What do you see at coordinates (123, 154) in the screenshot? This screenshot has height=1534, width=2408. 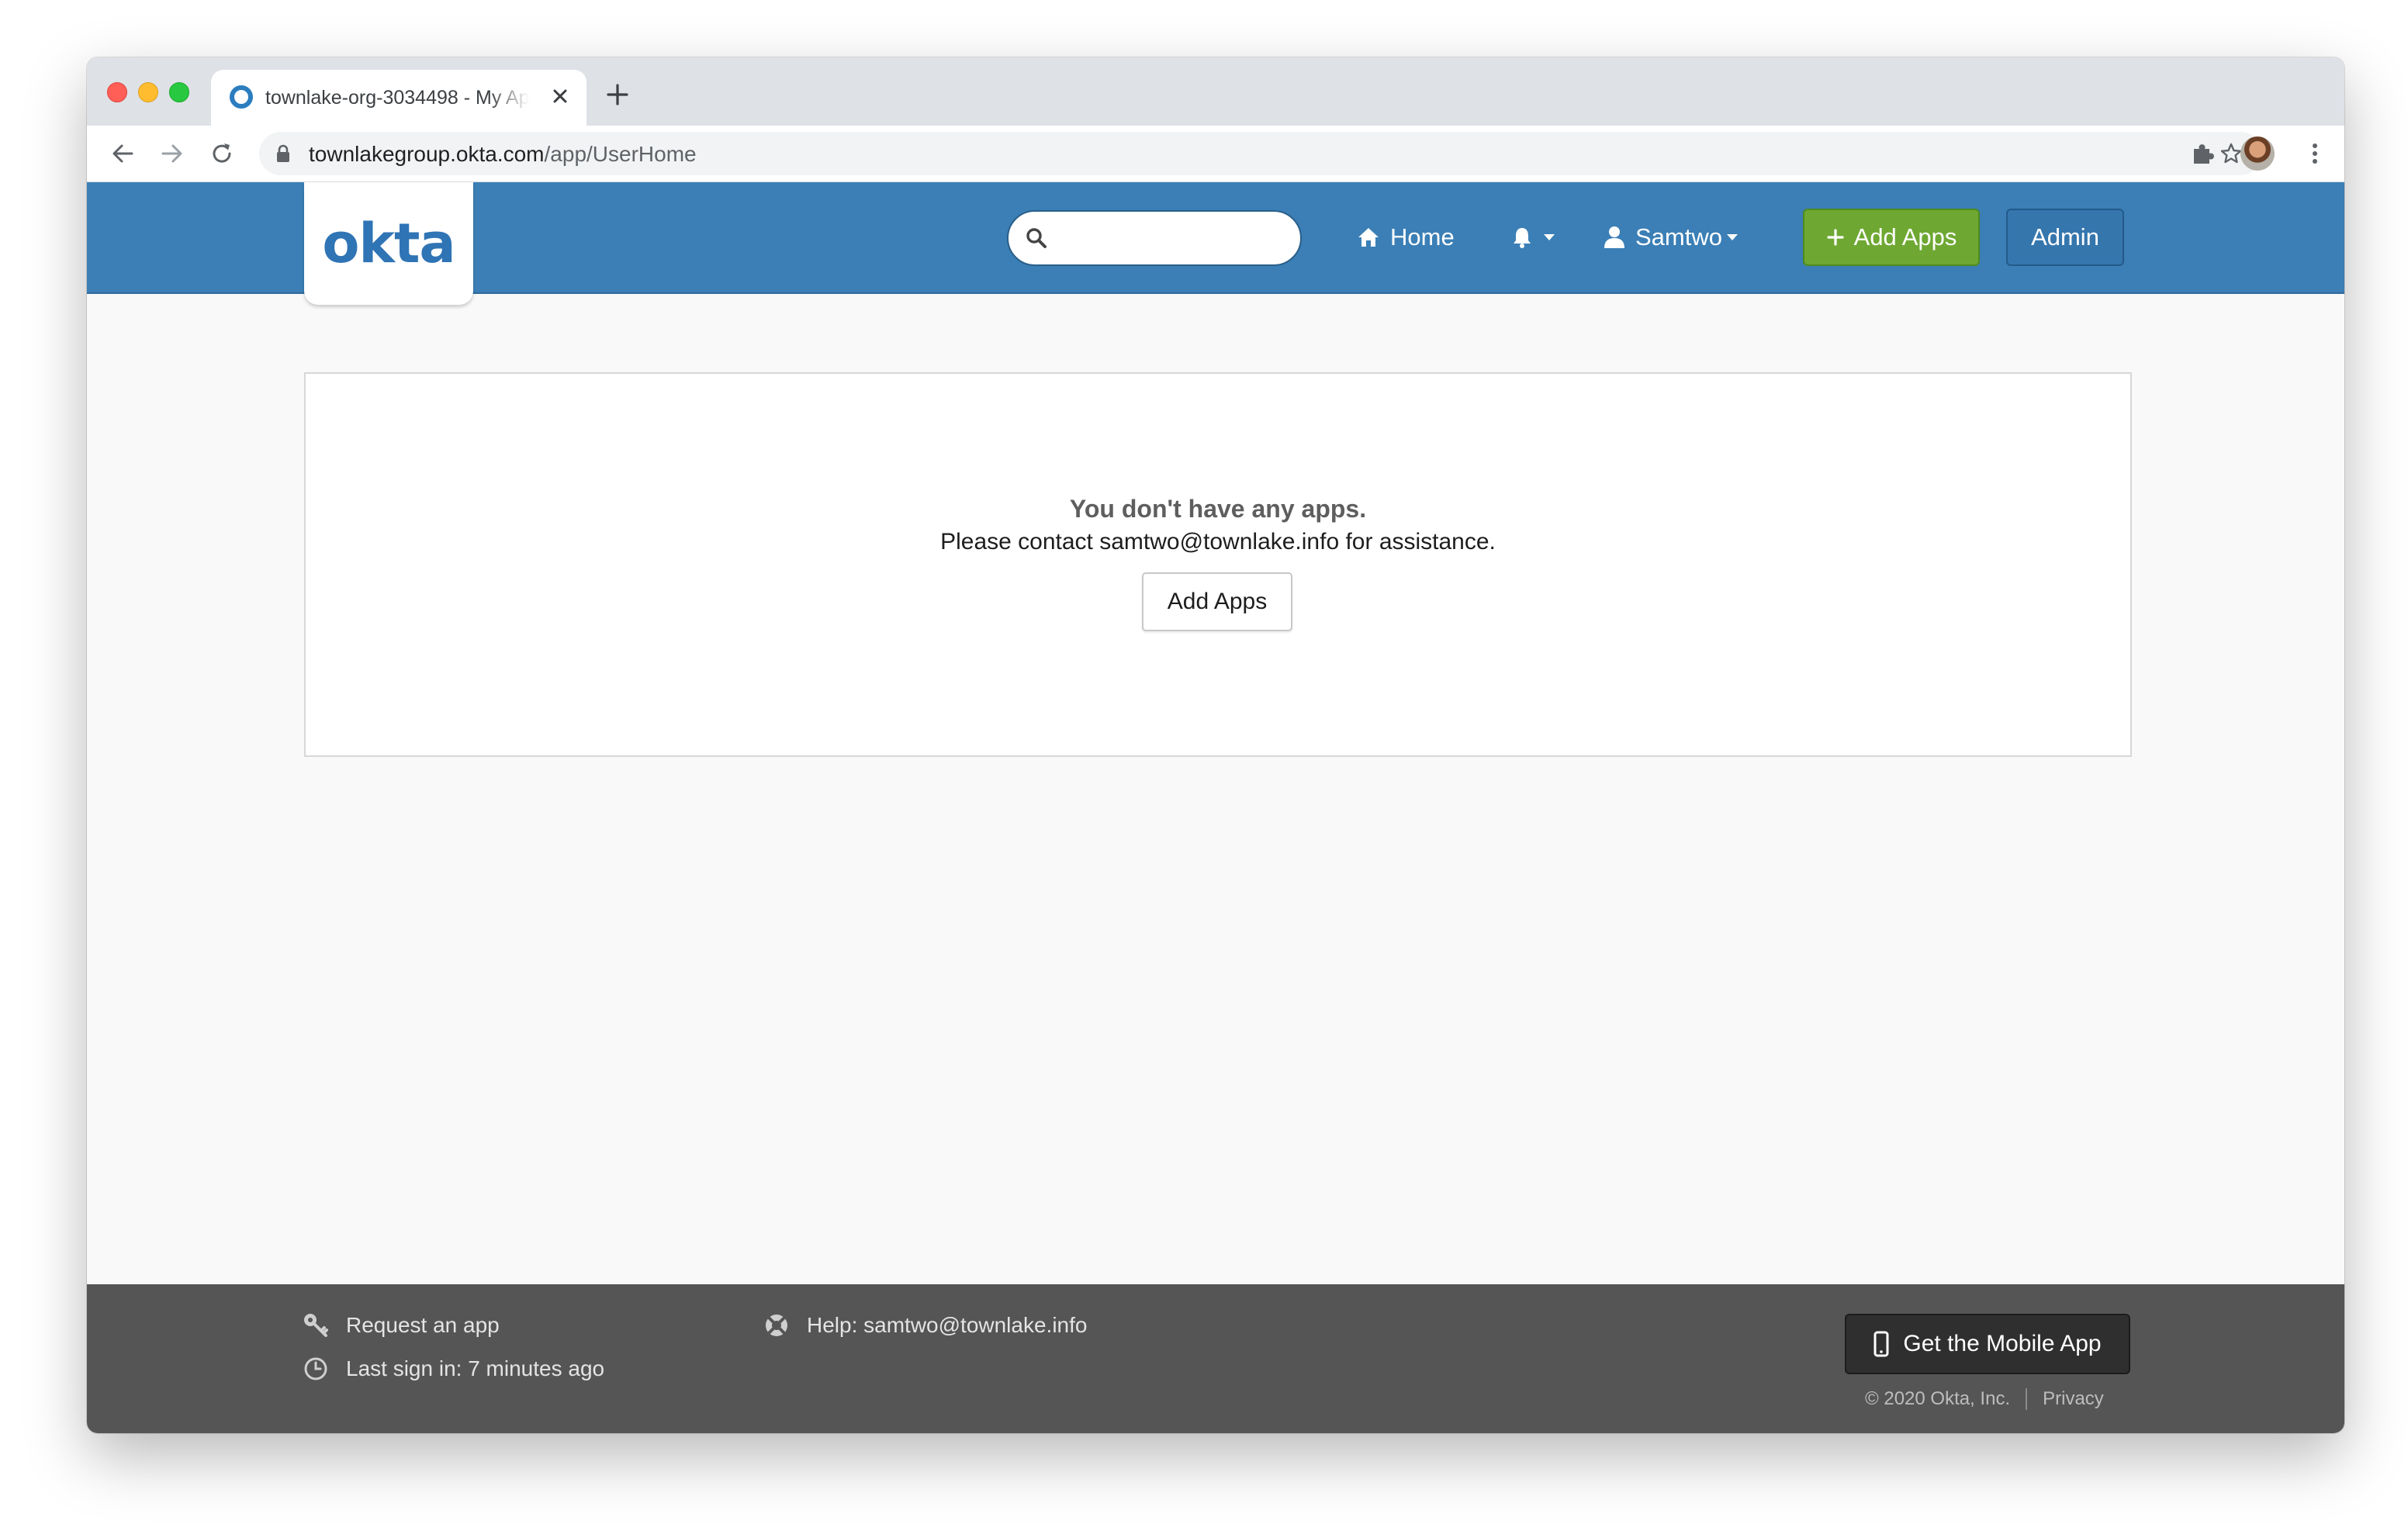 I see `back-arrow-icon` at bounding box center [123, 154].